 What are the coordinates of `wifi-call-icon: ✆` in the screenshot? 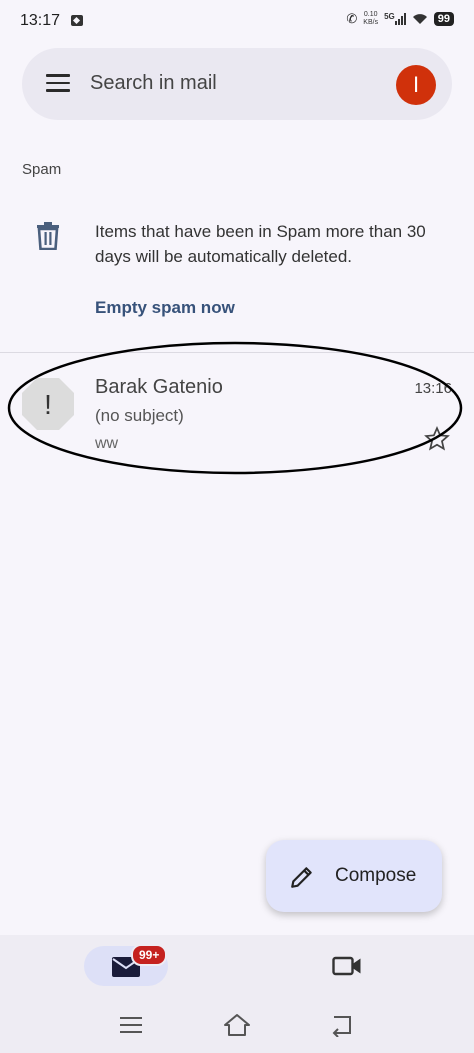 It's located at (352, 18).